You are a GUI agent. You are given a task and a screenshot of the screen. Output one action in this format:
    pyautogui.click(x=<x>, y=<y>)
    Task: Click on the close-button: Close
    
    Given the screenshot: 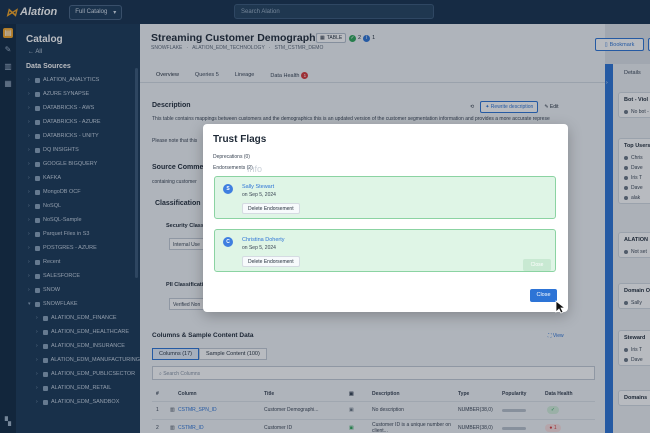 What is the action you would take?
    pyautogui.click(x=543, y=295)
    